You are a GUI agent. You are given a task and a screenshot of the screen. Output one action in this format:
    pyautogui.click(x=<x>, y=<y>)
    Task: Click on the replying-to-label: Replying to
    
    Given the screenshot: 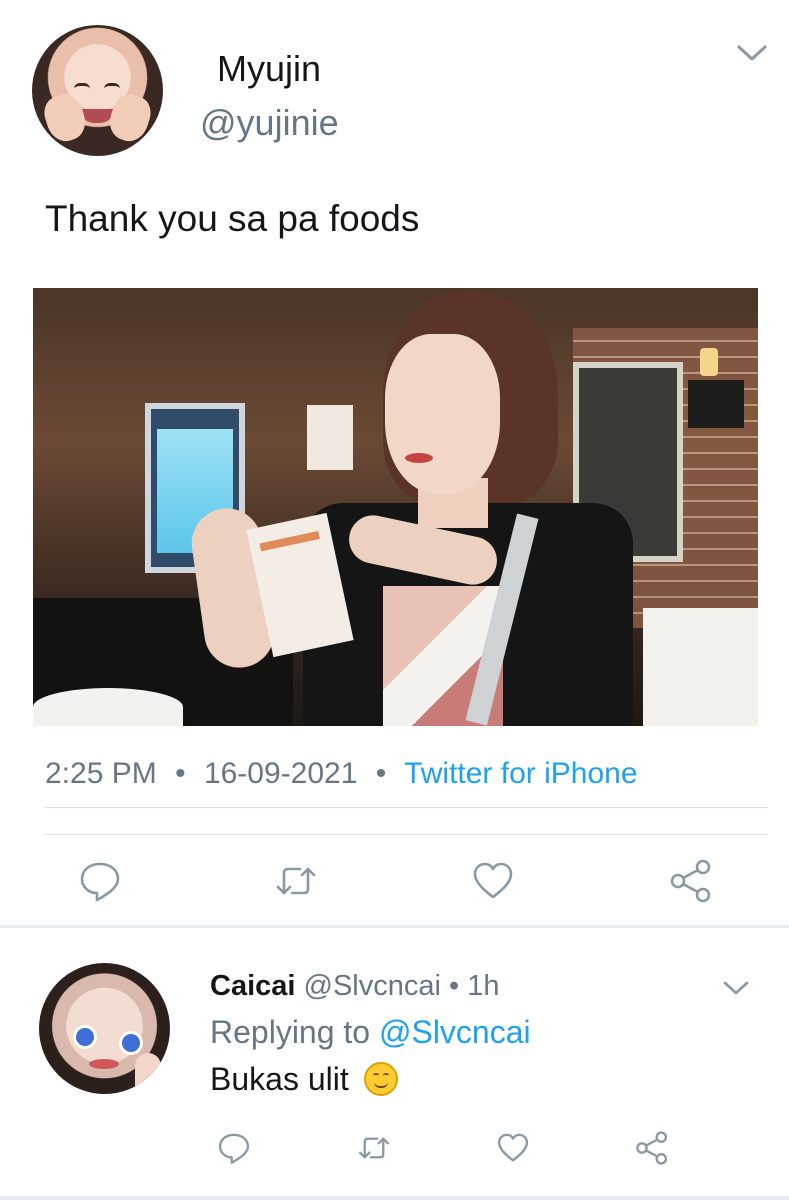 What is the action you would take?
    pyautogui.click(x=290, y=1032)
    